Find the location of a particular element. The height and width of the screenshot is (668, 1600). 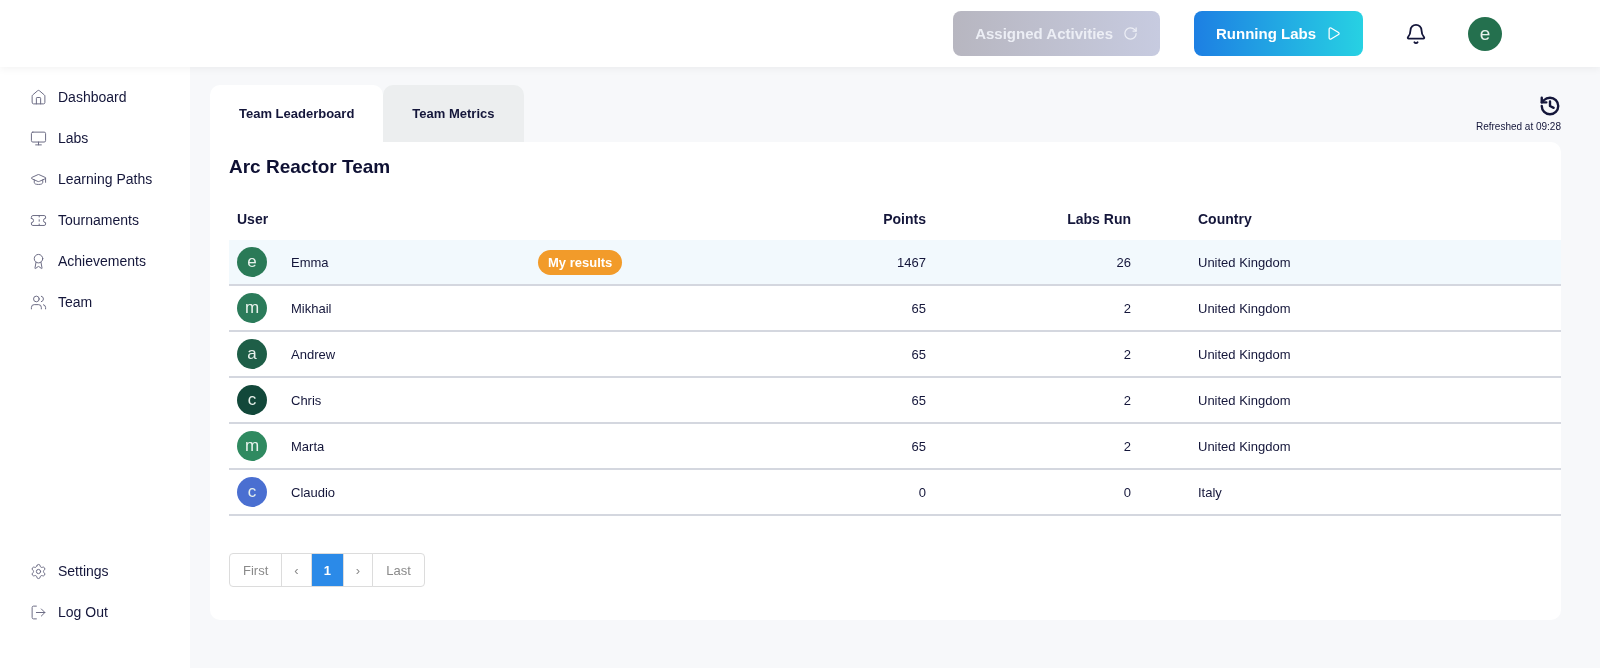

logout-icon is located at coordinates (38, 612).